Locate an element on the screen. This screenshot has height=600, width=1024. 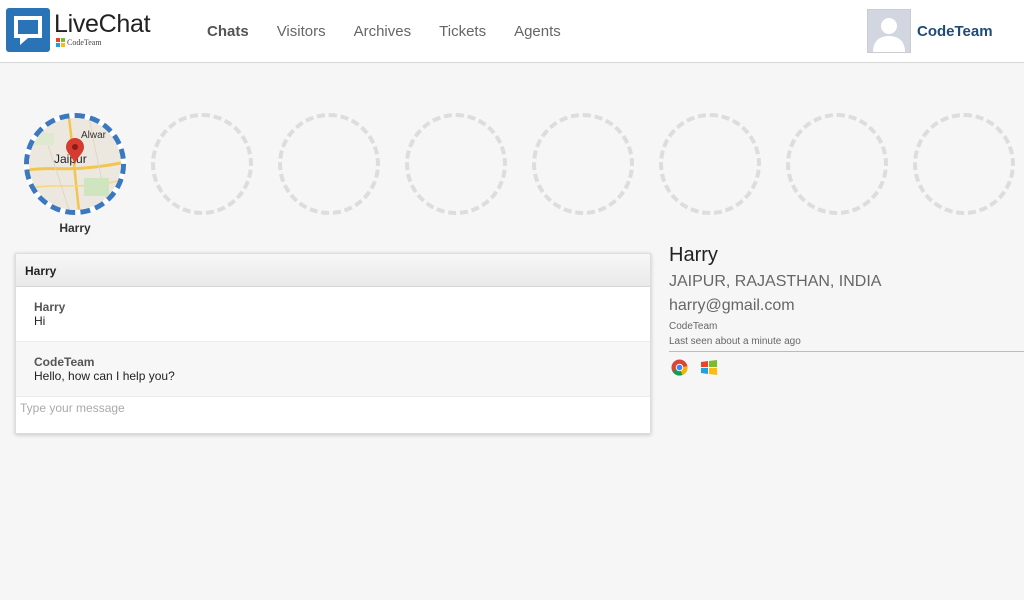
message-author: CodeTeam is located at coordinates (64, 362).